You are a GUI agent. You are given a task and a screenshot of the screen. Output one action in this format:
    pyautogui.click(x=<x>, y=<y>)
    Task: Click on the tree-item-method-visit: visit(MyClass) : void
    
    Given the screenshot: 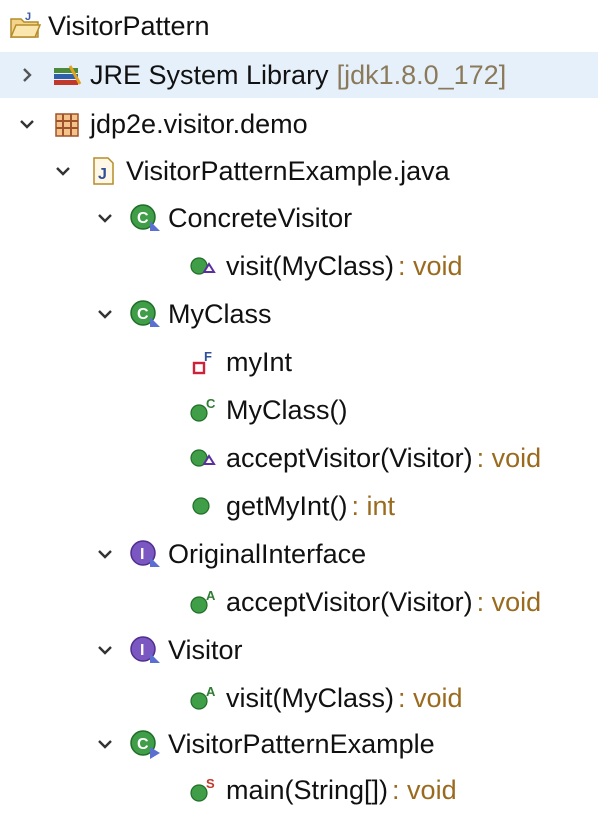 What is the action you would take?
    pyautogui.click(x=299, y=266)
    